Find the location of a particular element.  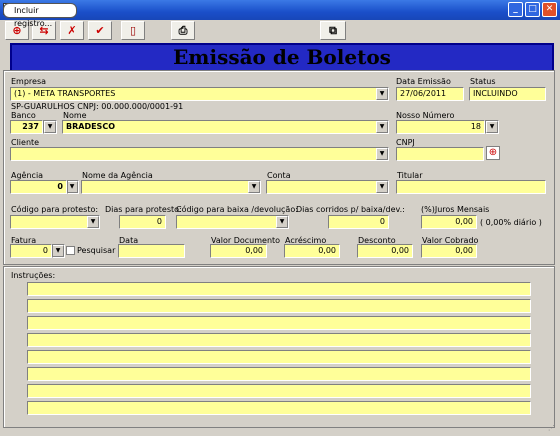

nome-agencia-label: Nome da Agência is located at coordinates (117, 175).